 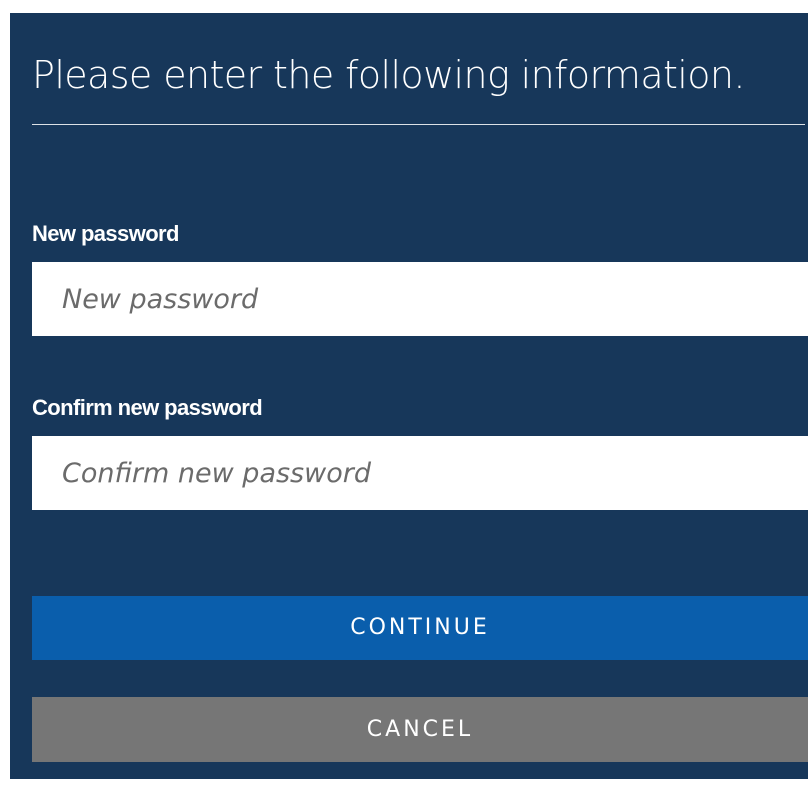 What do you see at coordinates (147, 407) in the screenshot?
I see `confirm-password-label: Confirm new password` at bounding box center [147, 407].